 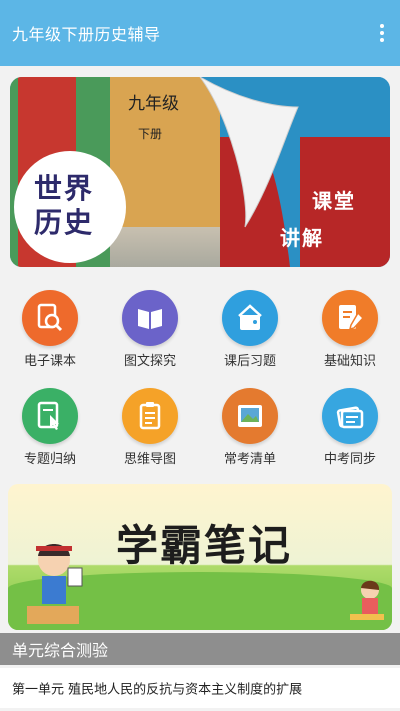 What do you see at coordinates (49, 361) in the screenshot?
I see `menu-item-label: 电子课本` at bounding box center [49, 361].